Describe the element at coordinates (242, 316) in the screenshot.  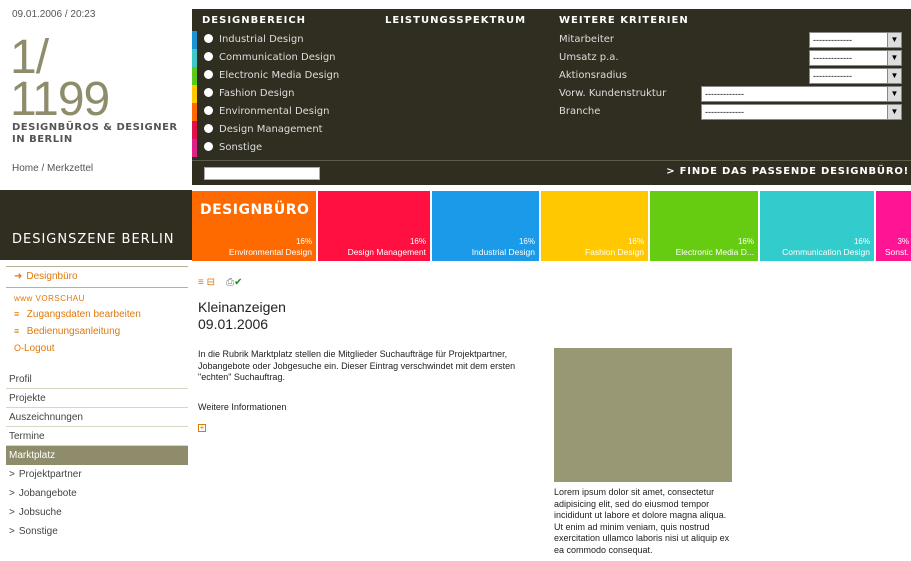
I see `page-title: Kleinanzeigen 09.01.2006` at that location.